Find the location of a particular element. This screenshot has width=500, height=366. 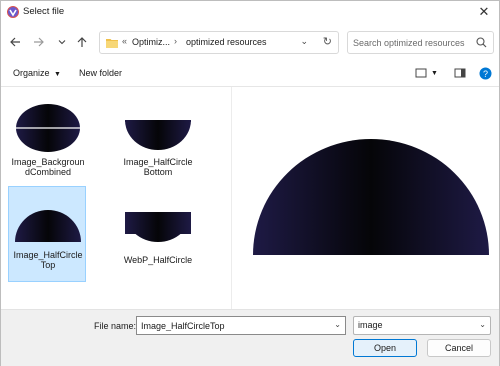

search-input is located at coordinates (410, 43).